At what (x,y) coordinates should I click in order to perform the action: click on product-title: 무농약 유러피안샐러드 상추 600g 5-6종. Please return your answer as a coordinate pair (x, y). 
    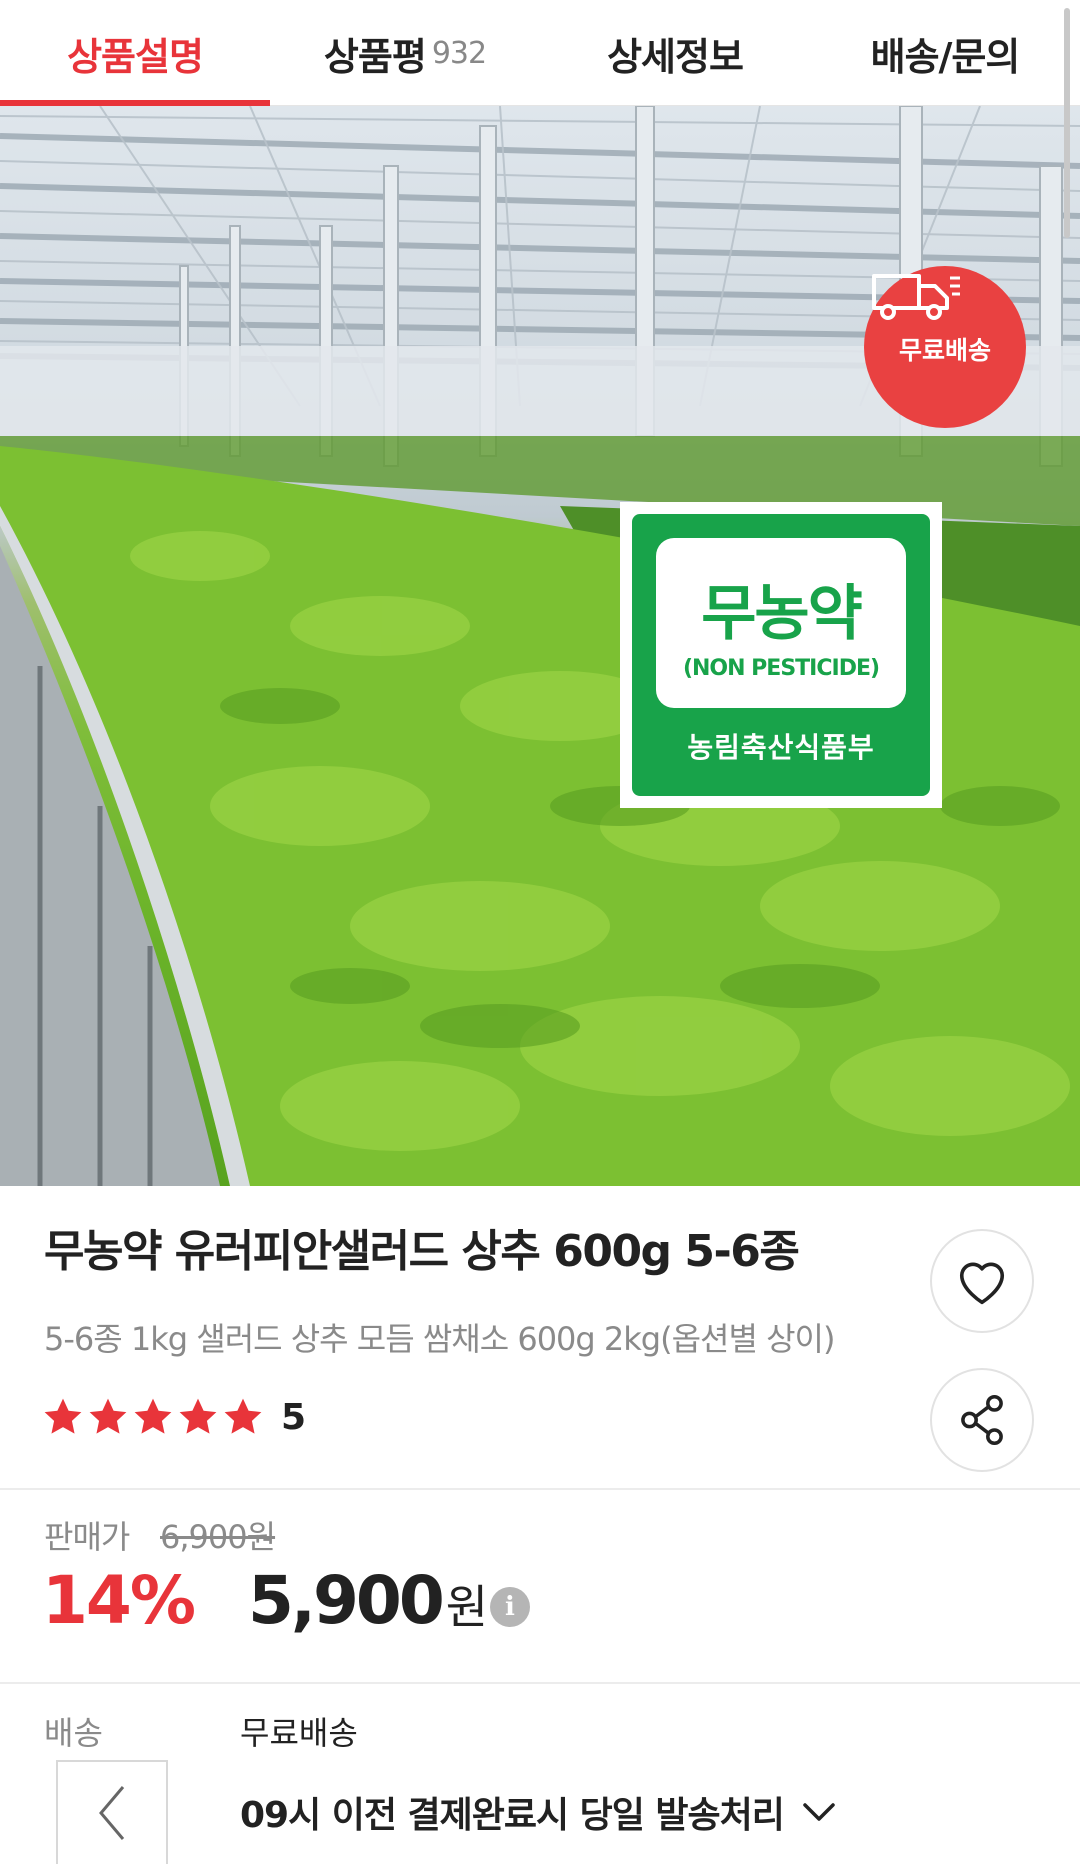
    Looking at the image, I should click on (422, 1251).